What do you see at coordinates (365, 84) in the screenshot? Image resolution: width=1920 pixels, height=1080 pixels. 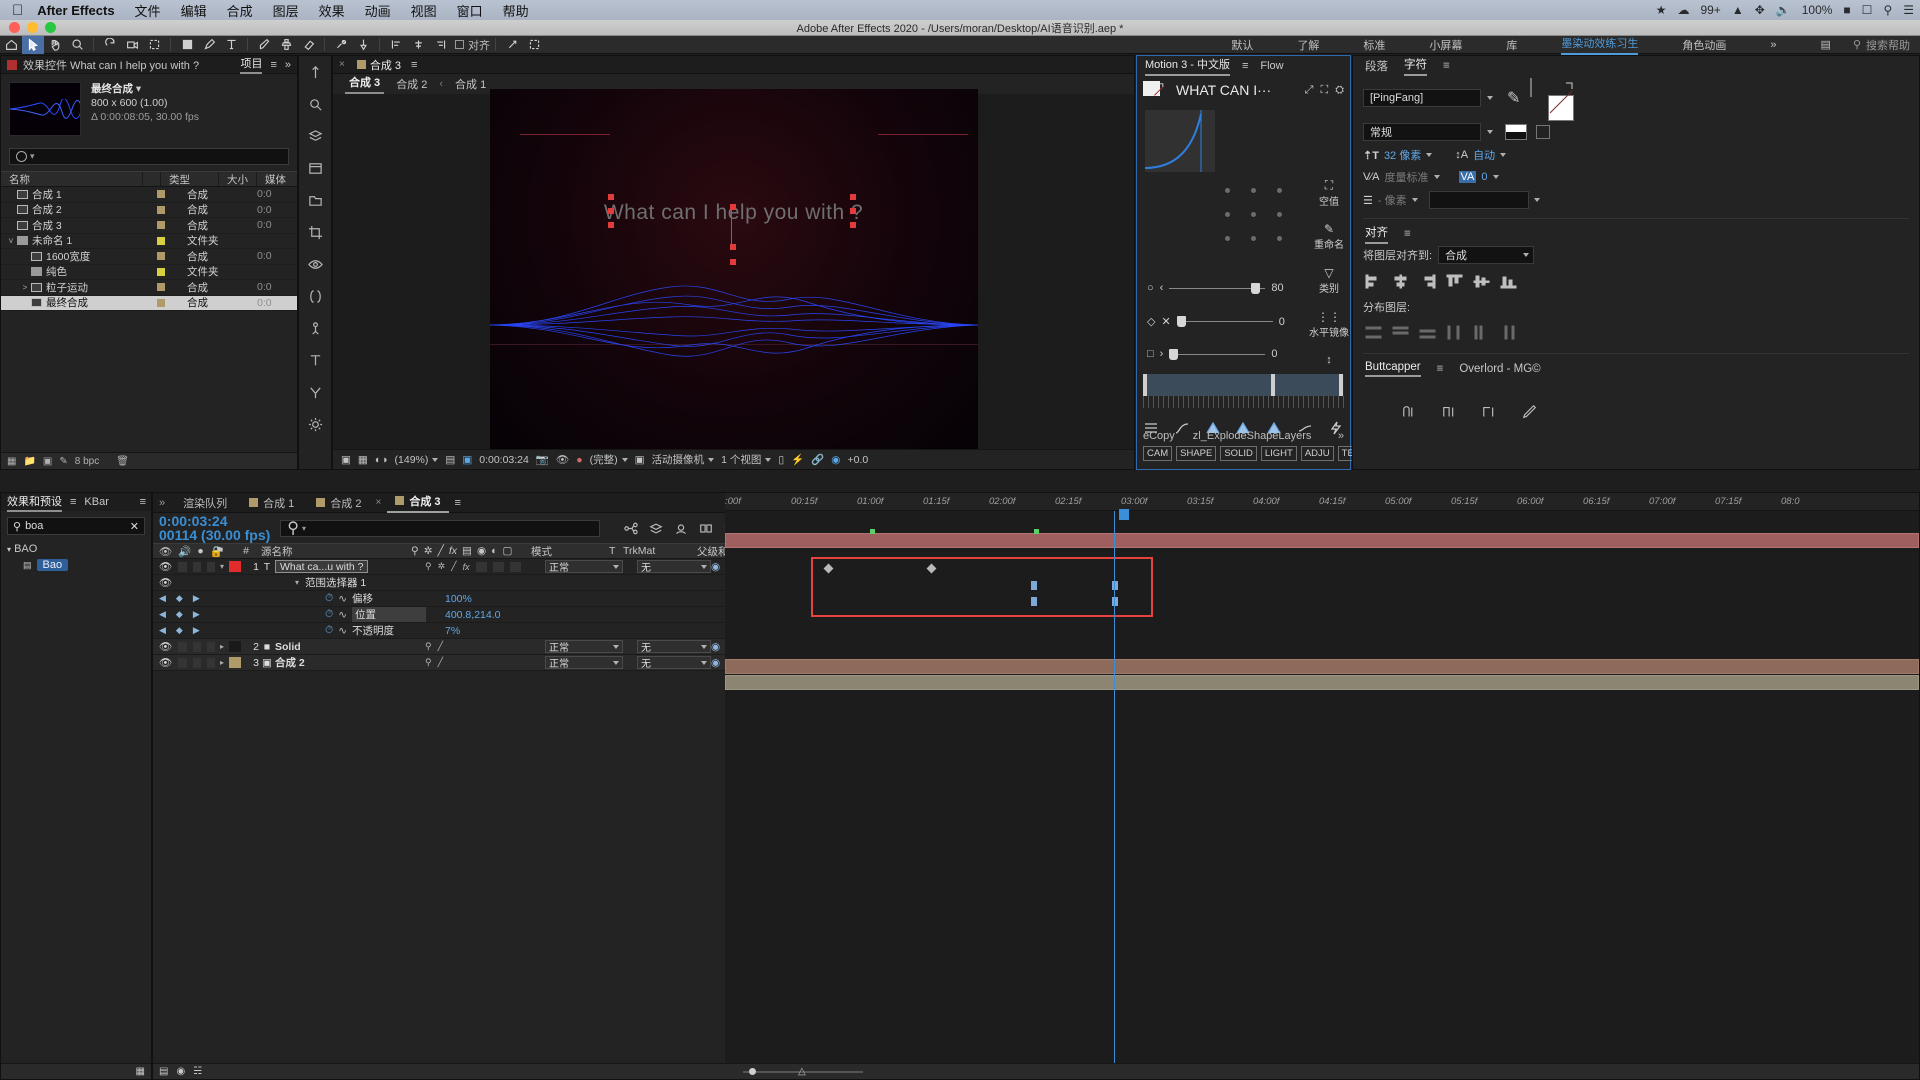 I see `breadcrumb-comp3: 合成 3` at bounding box center [365, 84].